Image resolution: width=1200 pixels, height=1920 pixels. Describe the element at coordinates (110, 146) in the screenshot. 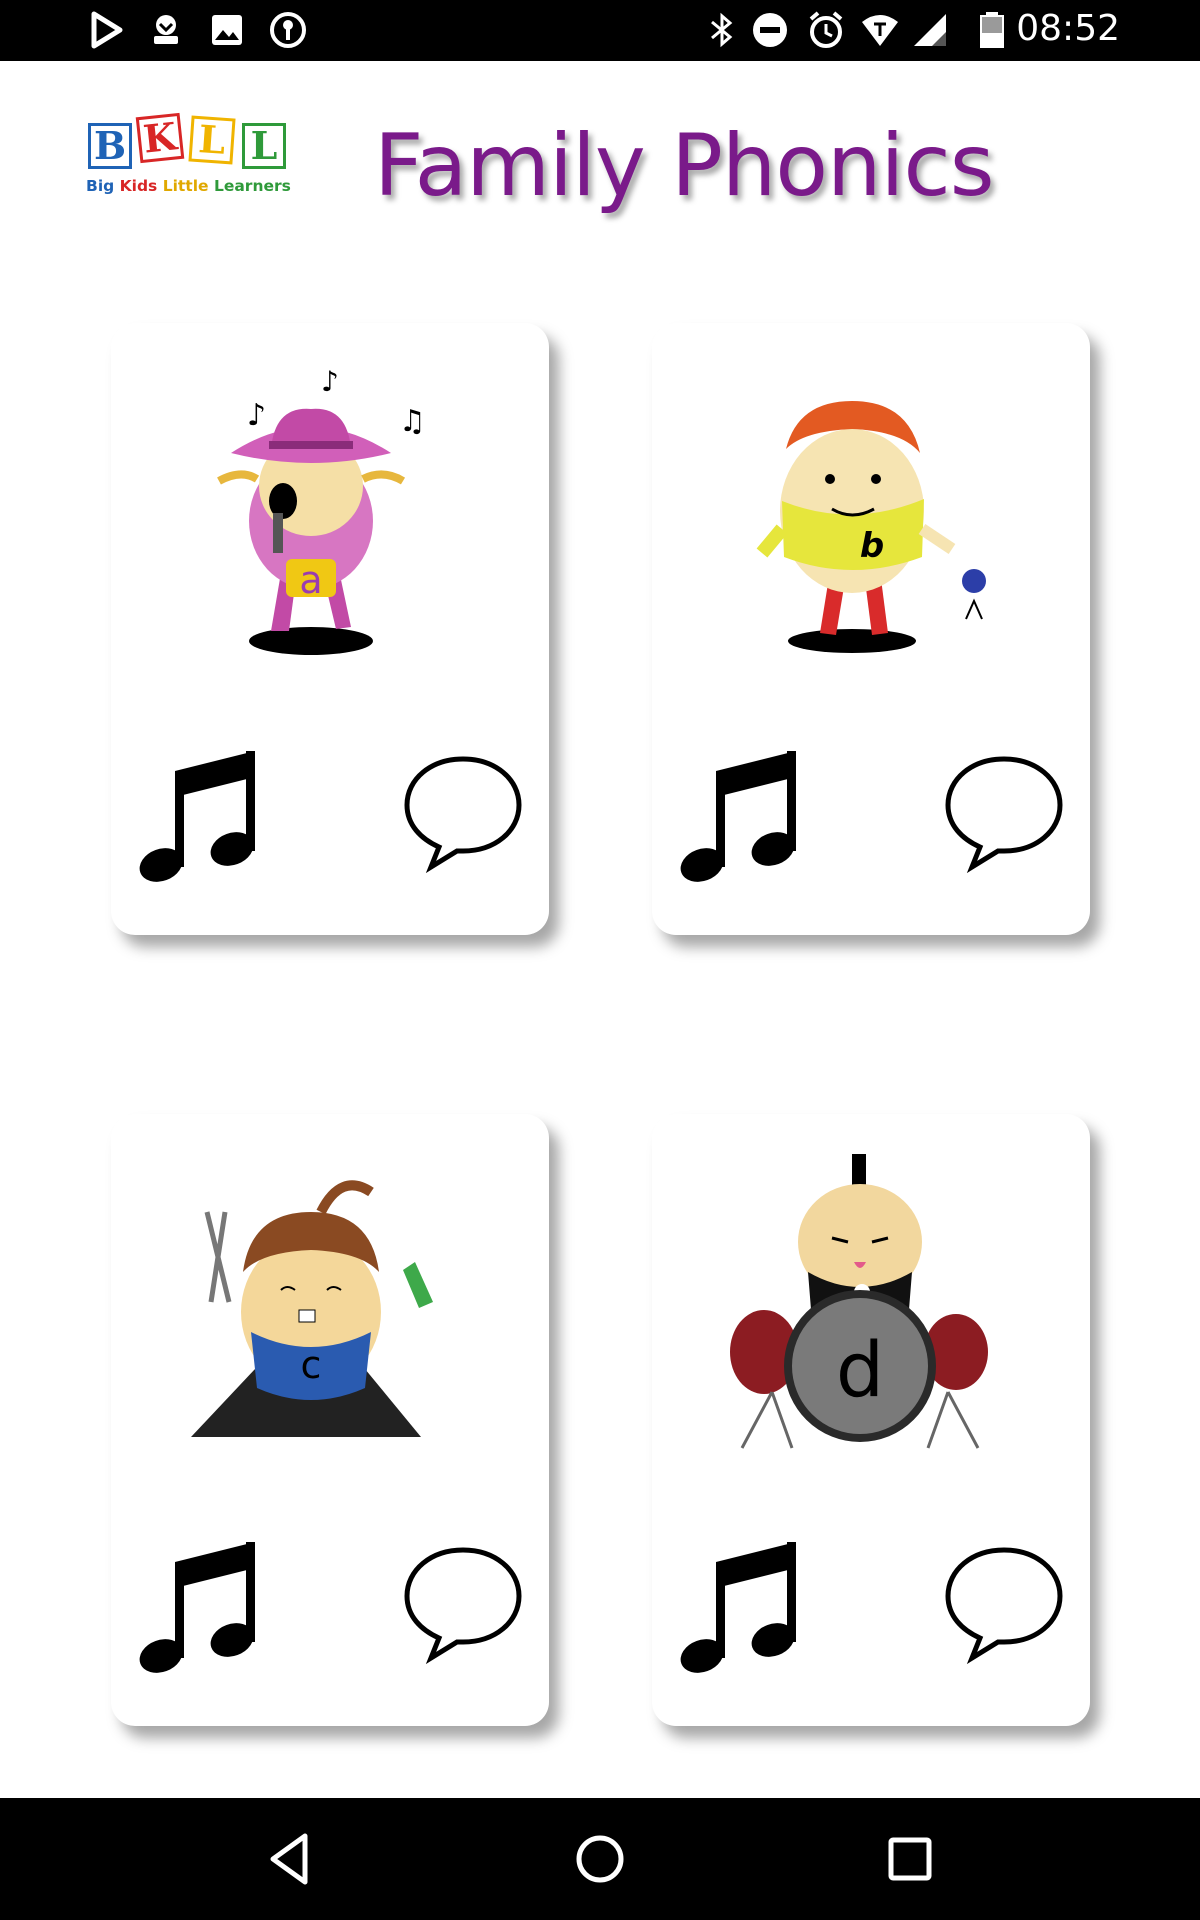

I see `logo-letter-b: B` at that location.